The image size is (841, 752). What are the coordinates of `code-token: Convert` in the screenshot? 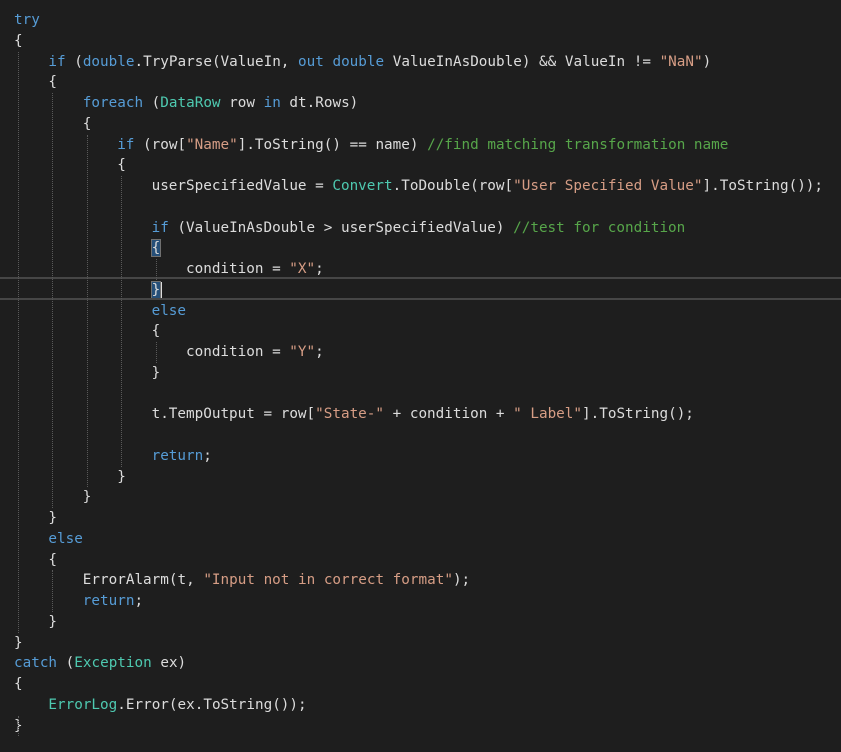 It's located at (362, 186).